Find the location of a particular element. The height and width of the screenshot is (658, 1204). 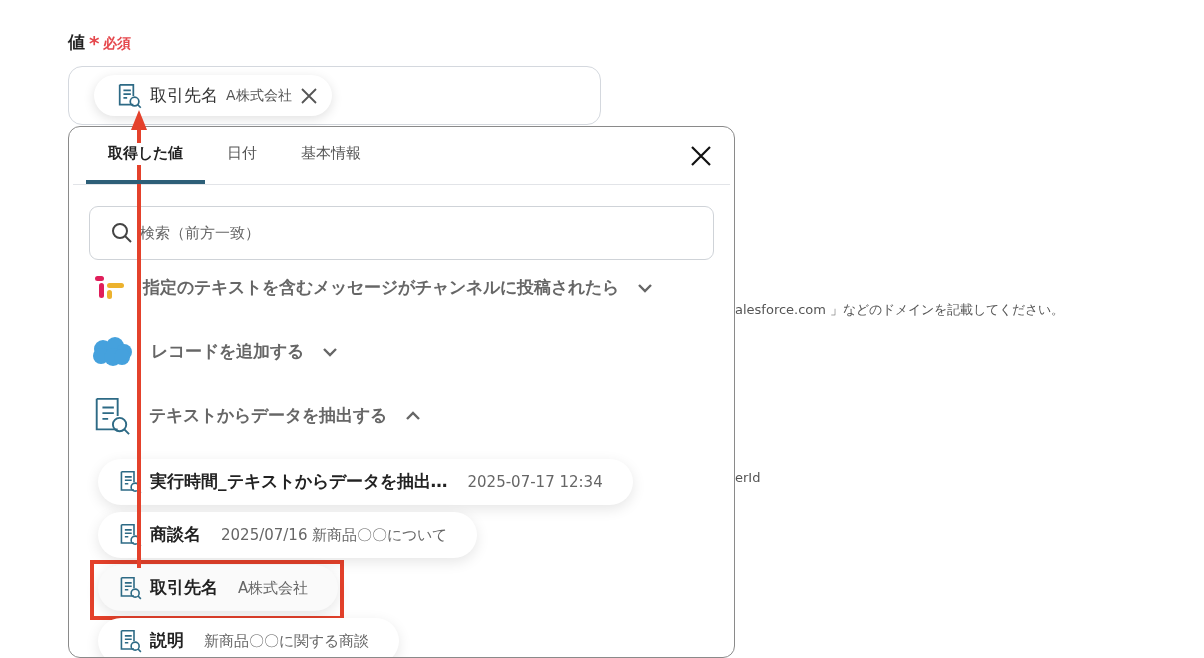

value-item: 説明 新商品〇〇に関する商談 is located at coordinates (248, 637).